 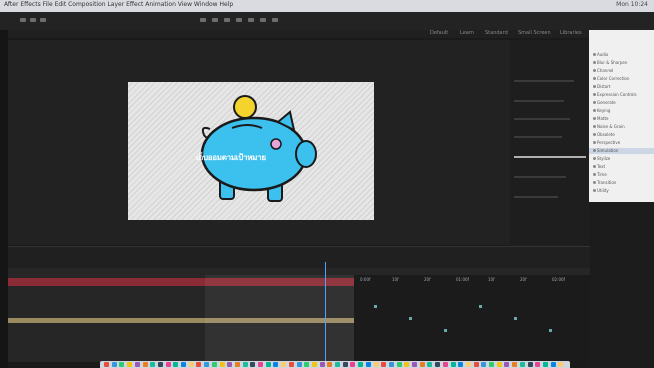 What do you see at coordinates (603, 110) in the screenshot?
I see `effects-category: Keying` at bounding box center [603, 110].